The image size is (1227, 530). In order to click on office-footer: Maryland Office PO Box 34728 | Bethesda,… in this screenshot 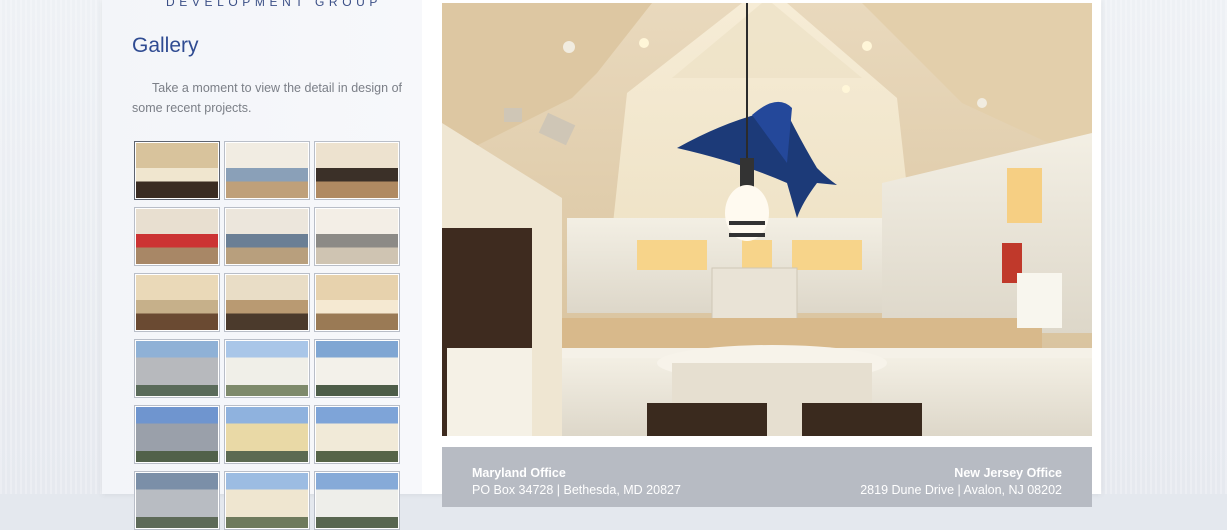, I will do `click(767, 477)`.